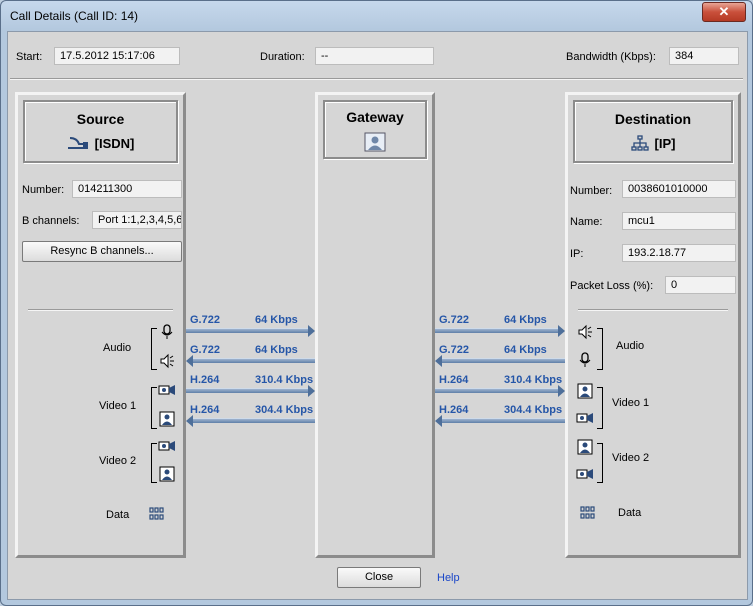 The image size is (753, 606). What do you see at coordinates (600, 463) in the screenshot?
I see `destination-video2-bracket` at bounding box center [600, 463].